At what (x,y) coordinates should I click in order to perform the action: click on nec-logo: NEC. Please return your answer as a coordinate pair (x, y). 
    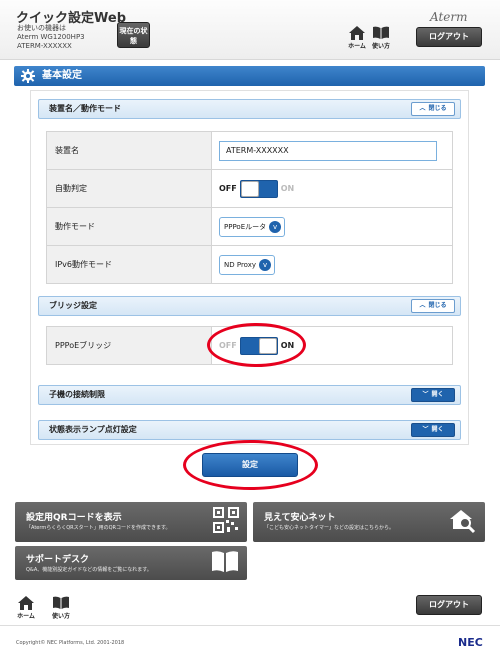
    Looking at the image, I should click on (470, 642).